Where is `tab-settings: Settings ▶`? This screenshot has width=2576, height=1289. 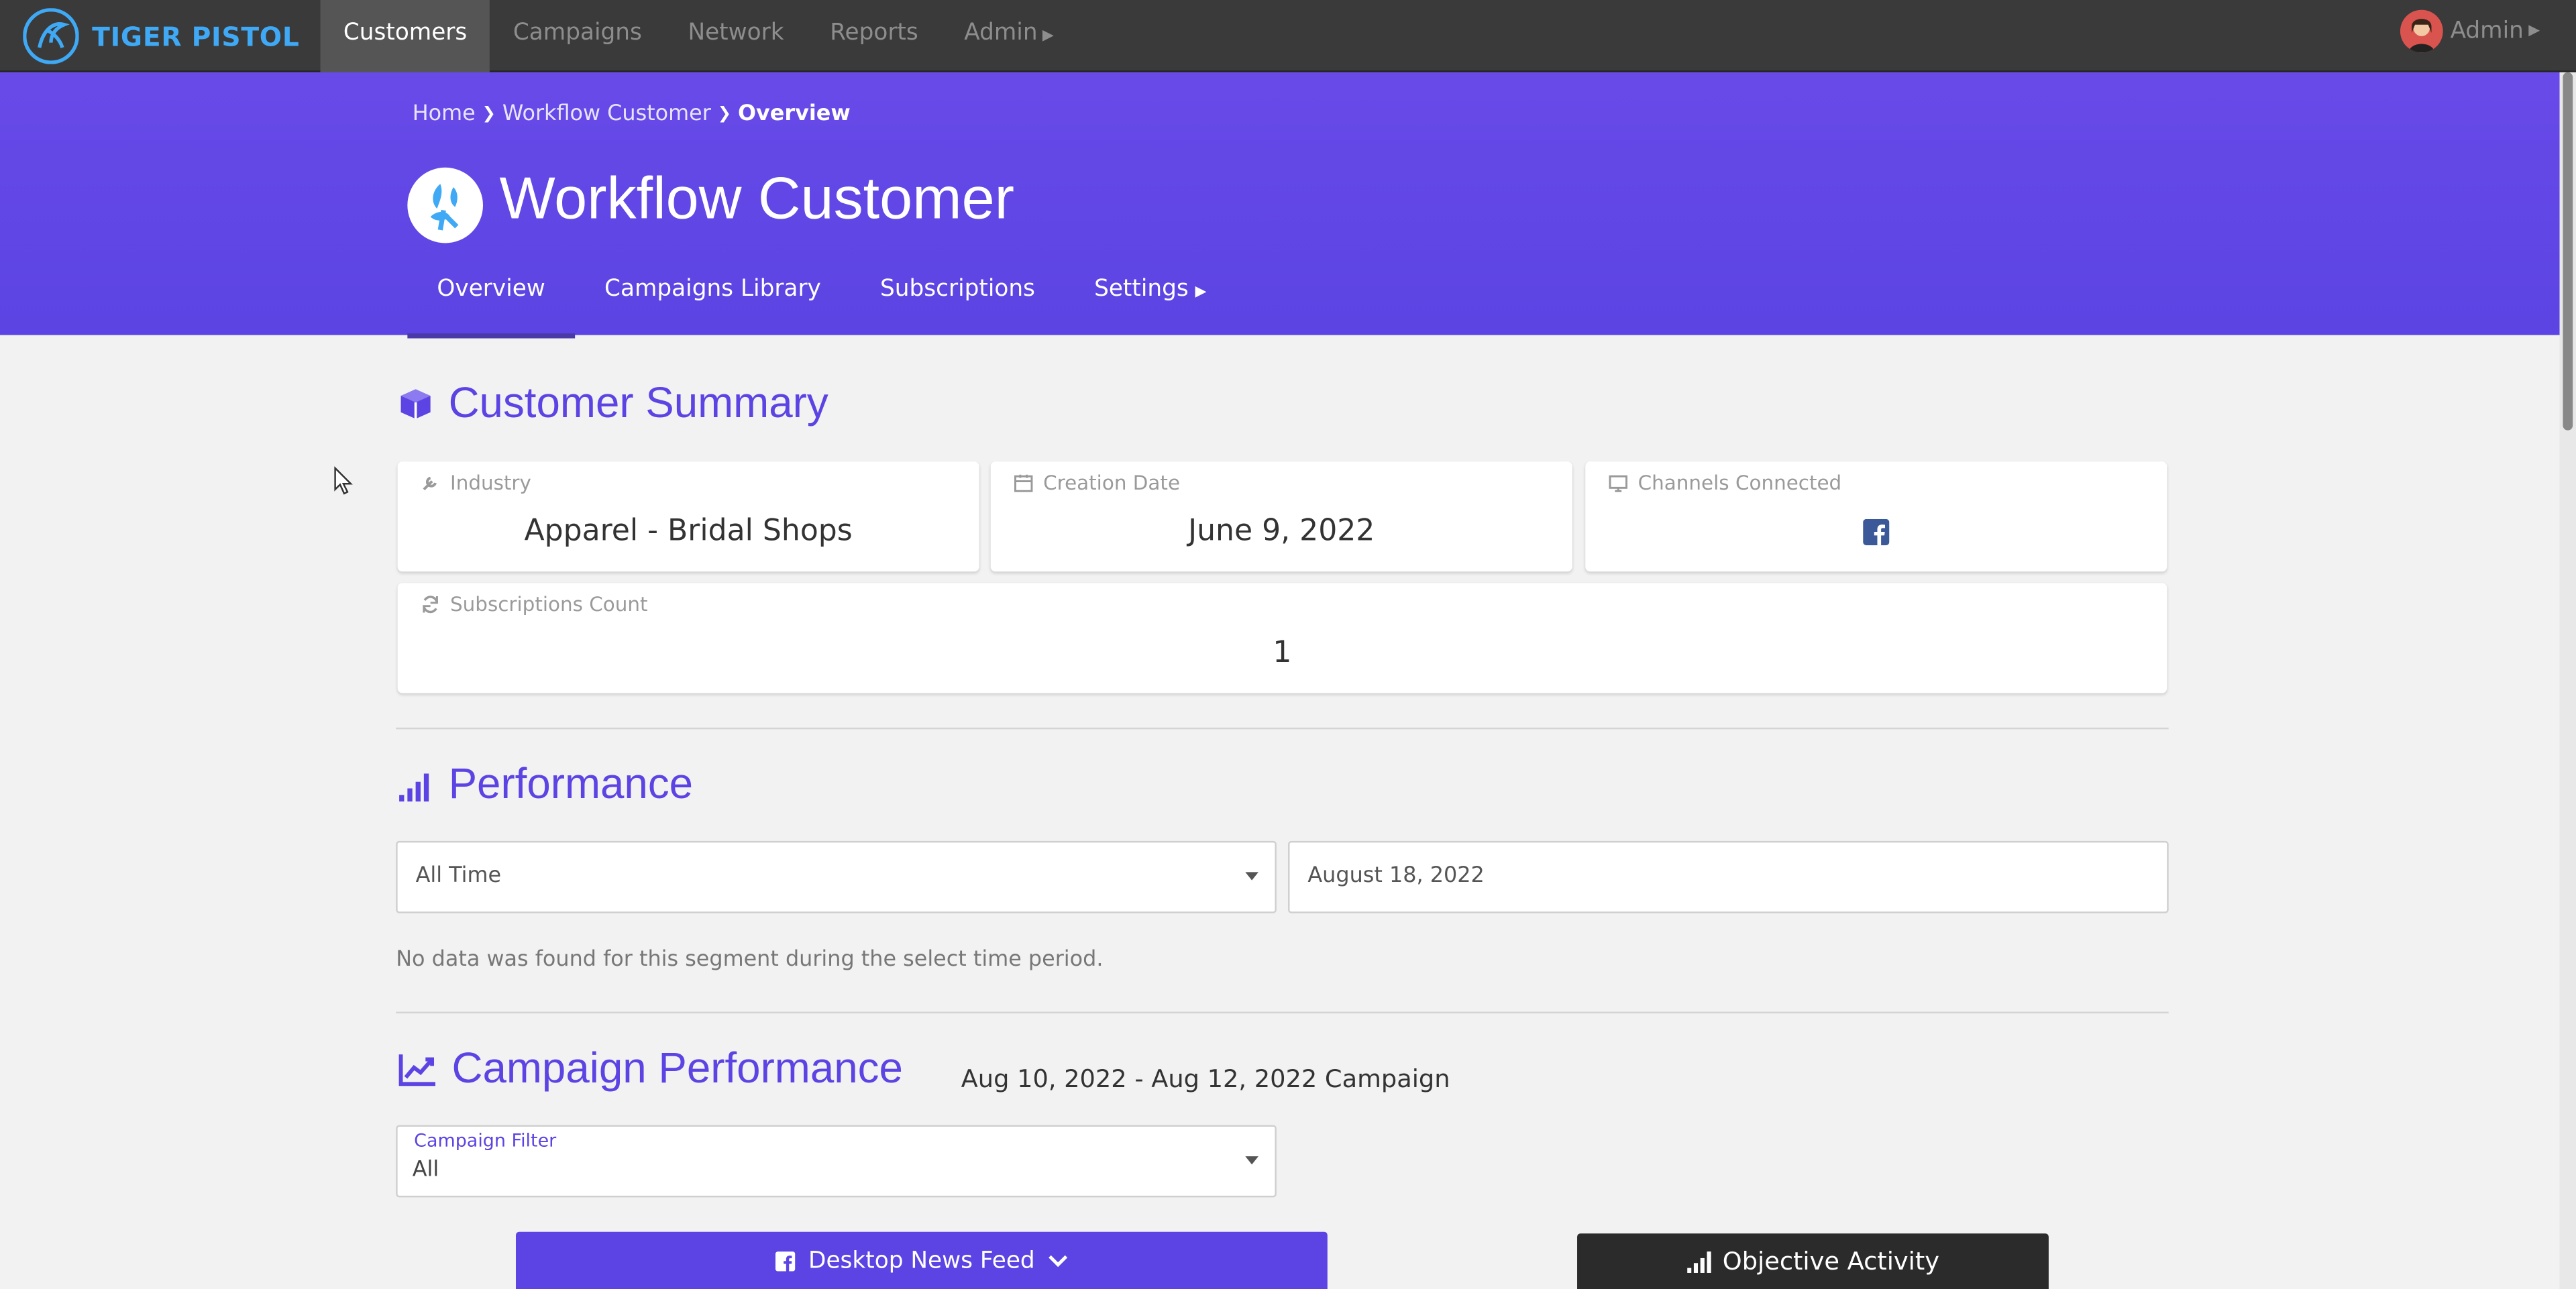 tab-settings: Settings ▶ is located at coordinates (1150, 304).